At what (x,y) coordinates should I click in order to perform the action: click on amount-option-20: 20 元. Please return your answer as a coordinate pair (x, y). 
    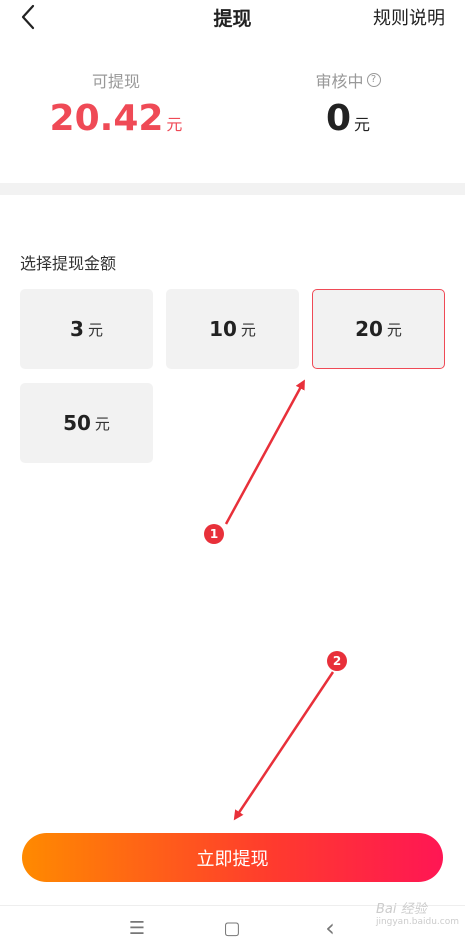
    Looking at the image, I should click on (378, 329).